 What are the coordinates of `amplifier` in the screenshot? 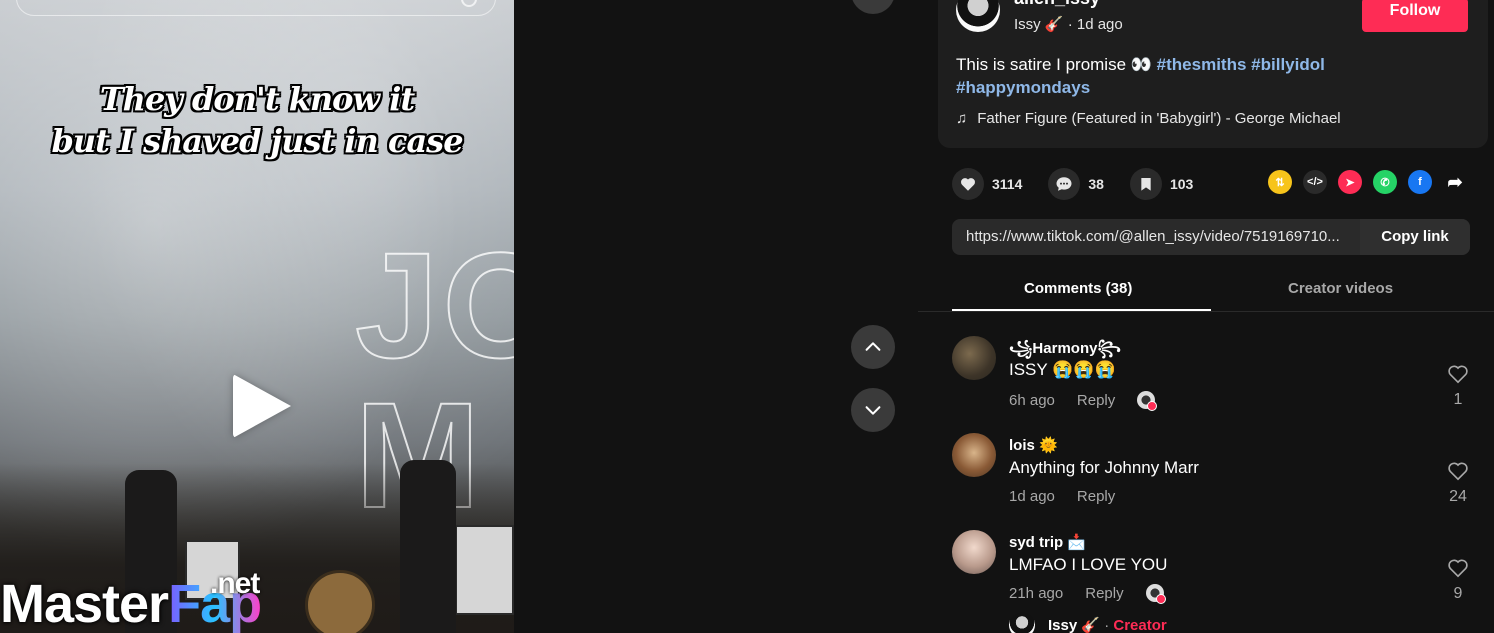 It's located at (484, 570).